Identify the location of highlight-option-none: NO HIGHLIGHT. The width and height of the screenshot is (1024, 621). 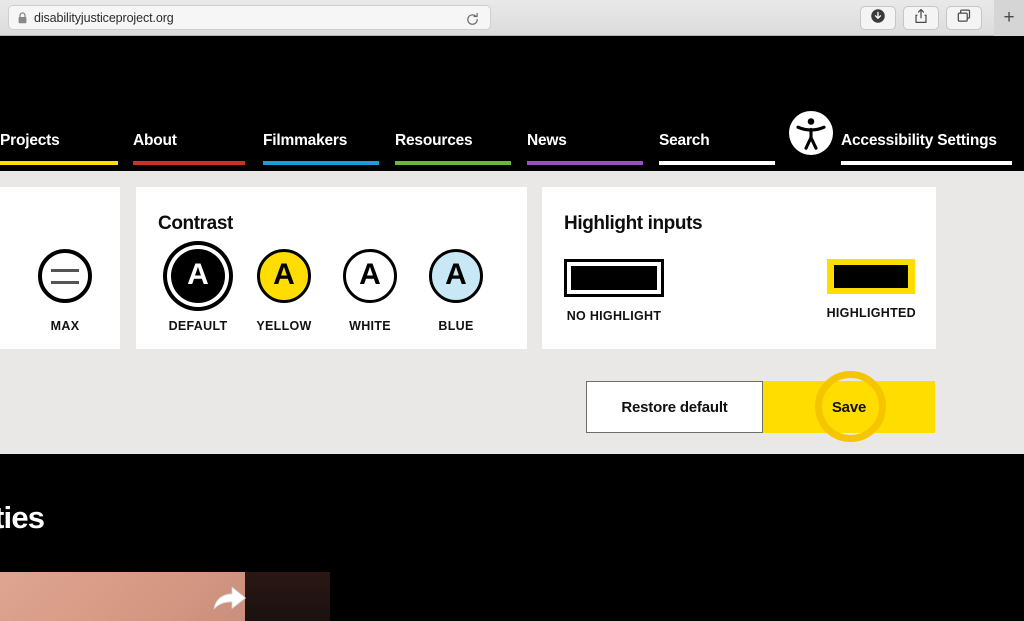
(614, 291).